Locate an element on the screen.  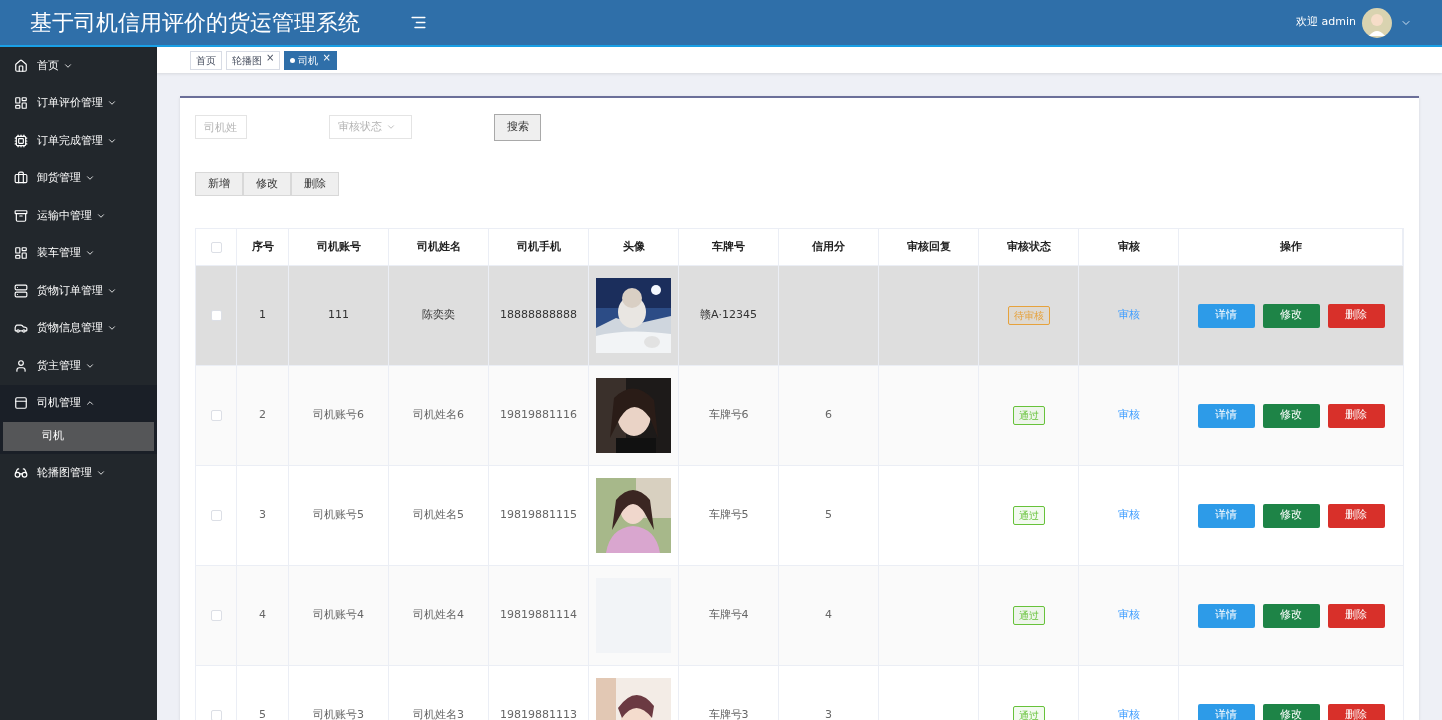
column-header: 操作 is located at coordinates (1290, 246).